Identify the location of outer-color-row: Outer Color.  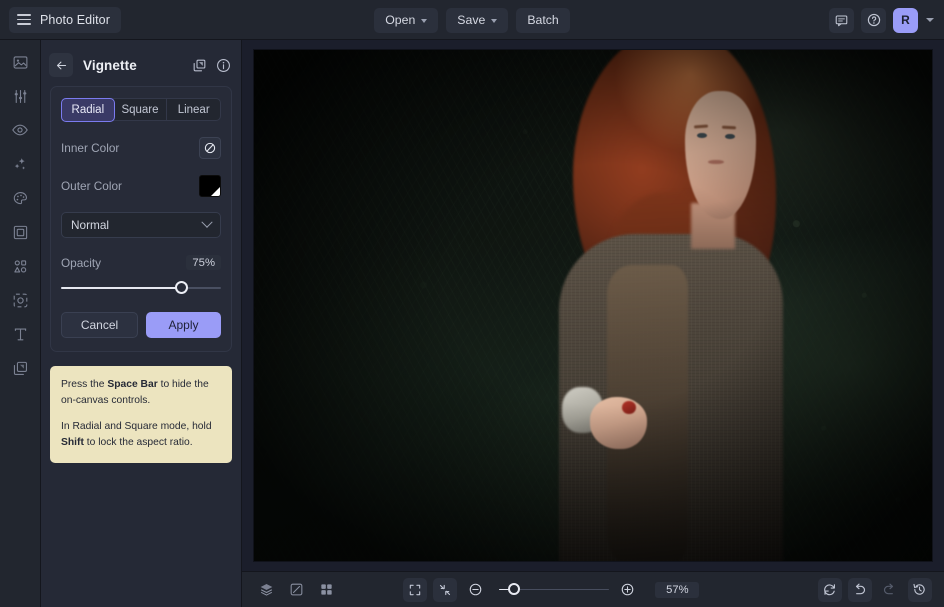
(141, 186).